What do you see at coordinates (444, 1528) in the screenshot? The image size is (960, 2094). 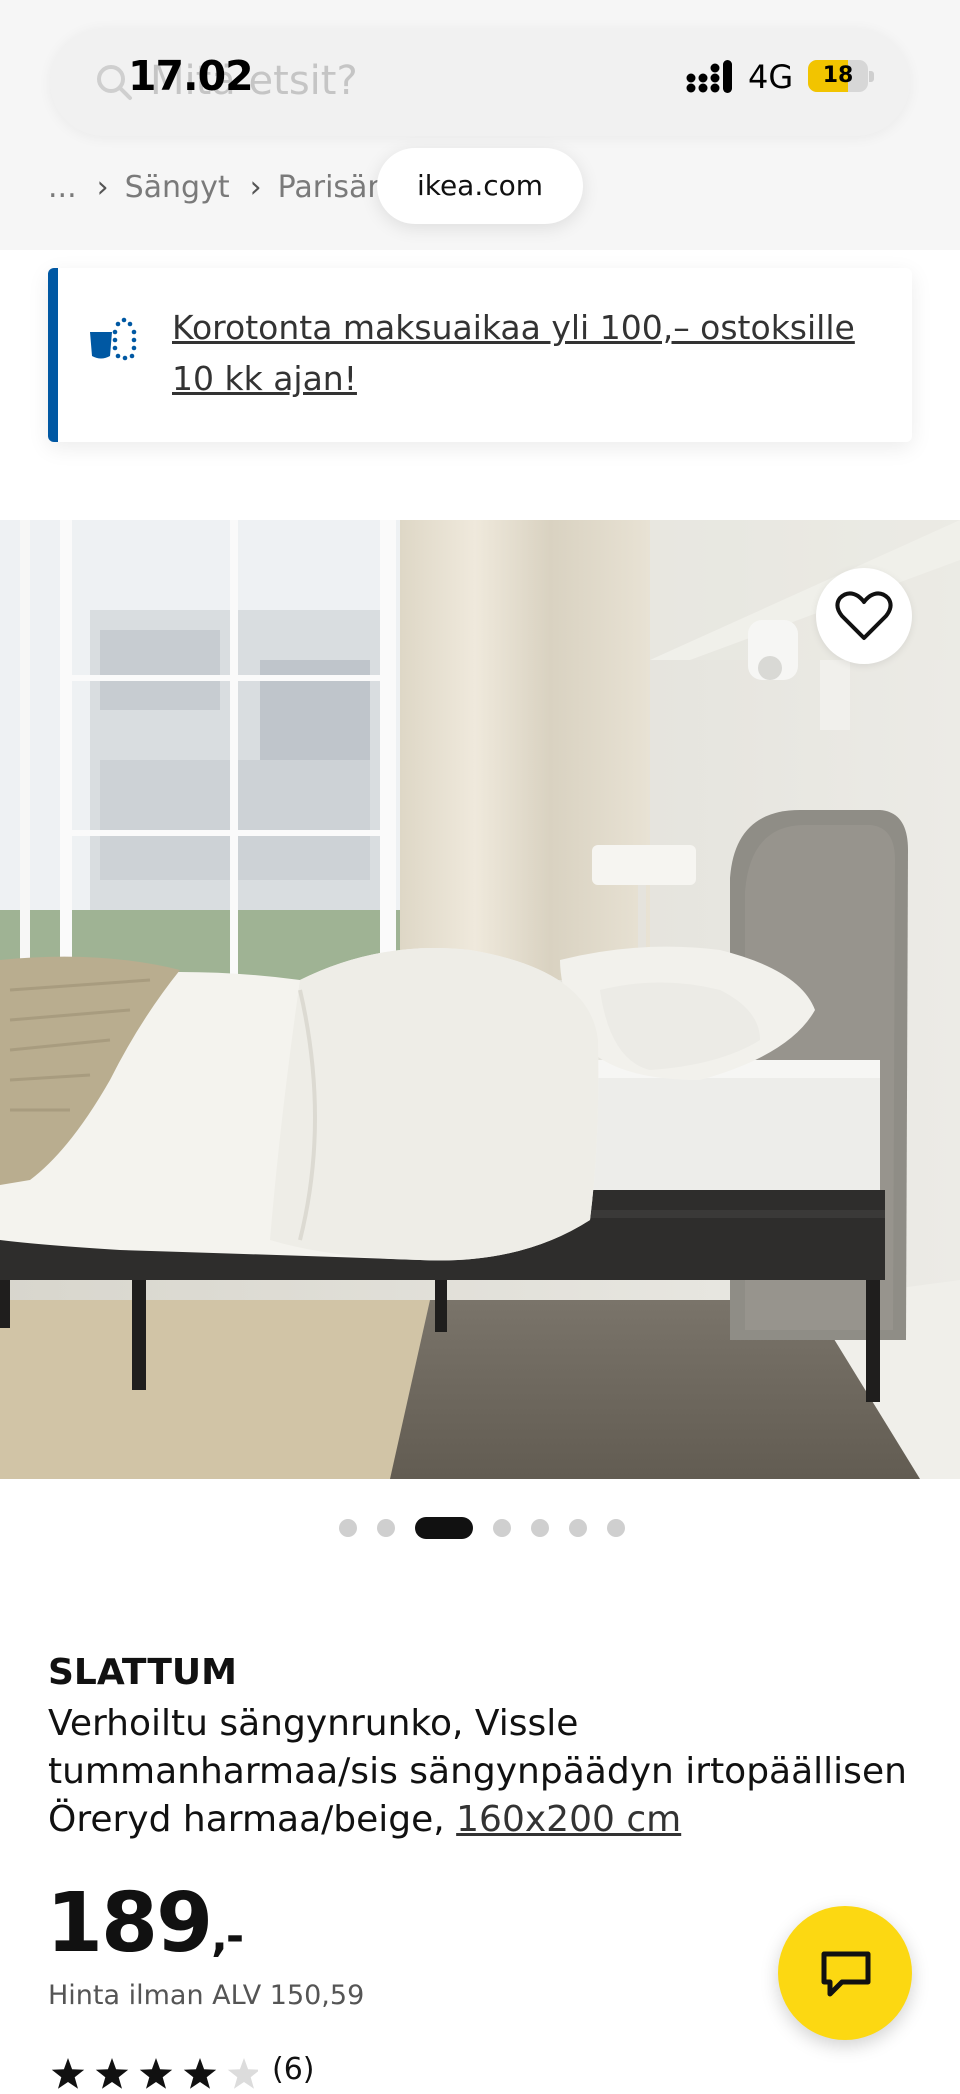 I see `pagination-dot-active` at bounding box center [444, 1528].